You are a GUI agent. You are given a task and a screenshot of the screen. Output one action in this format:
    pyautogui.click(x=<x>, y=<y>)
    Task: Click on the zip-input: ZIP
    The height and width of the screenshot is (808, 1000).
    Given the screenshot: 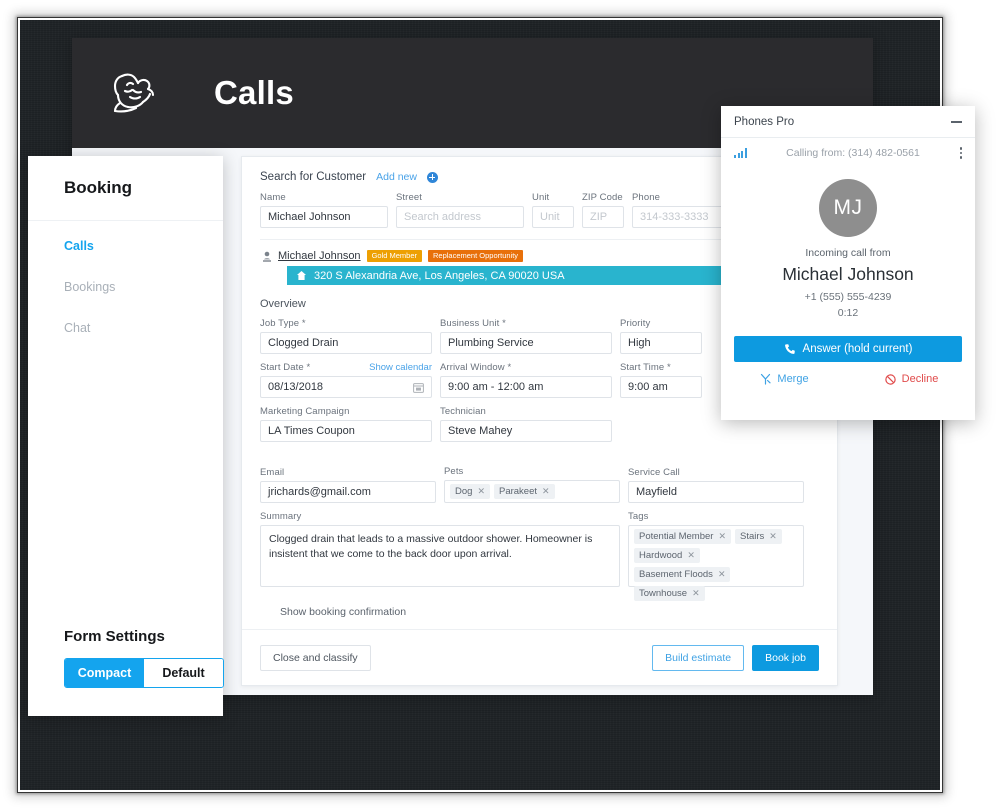 What is the action you would take?
    pyautogui.click(x=603, y=217)
    